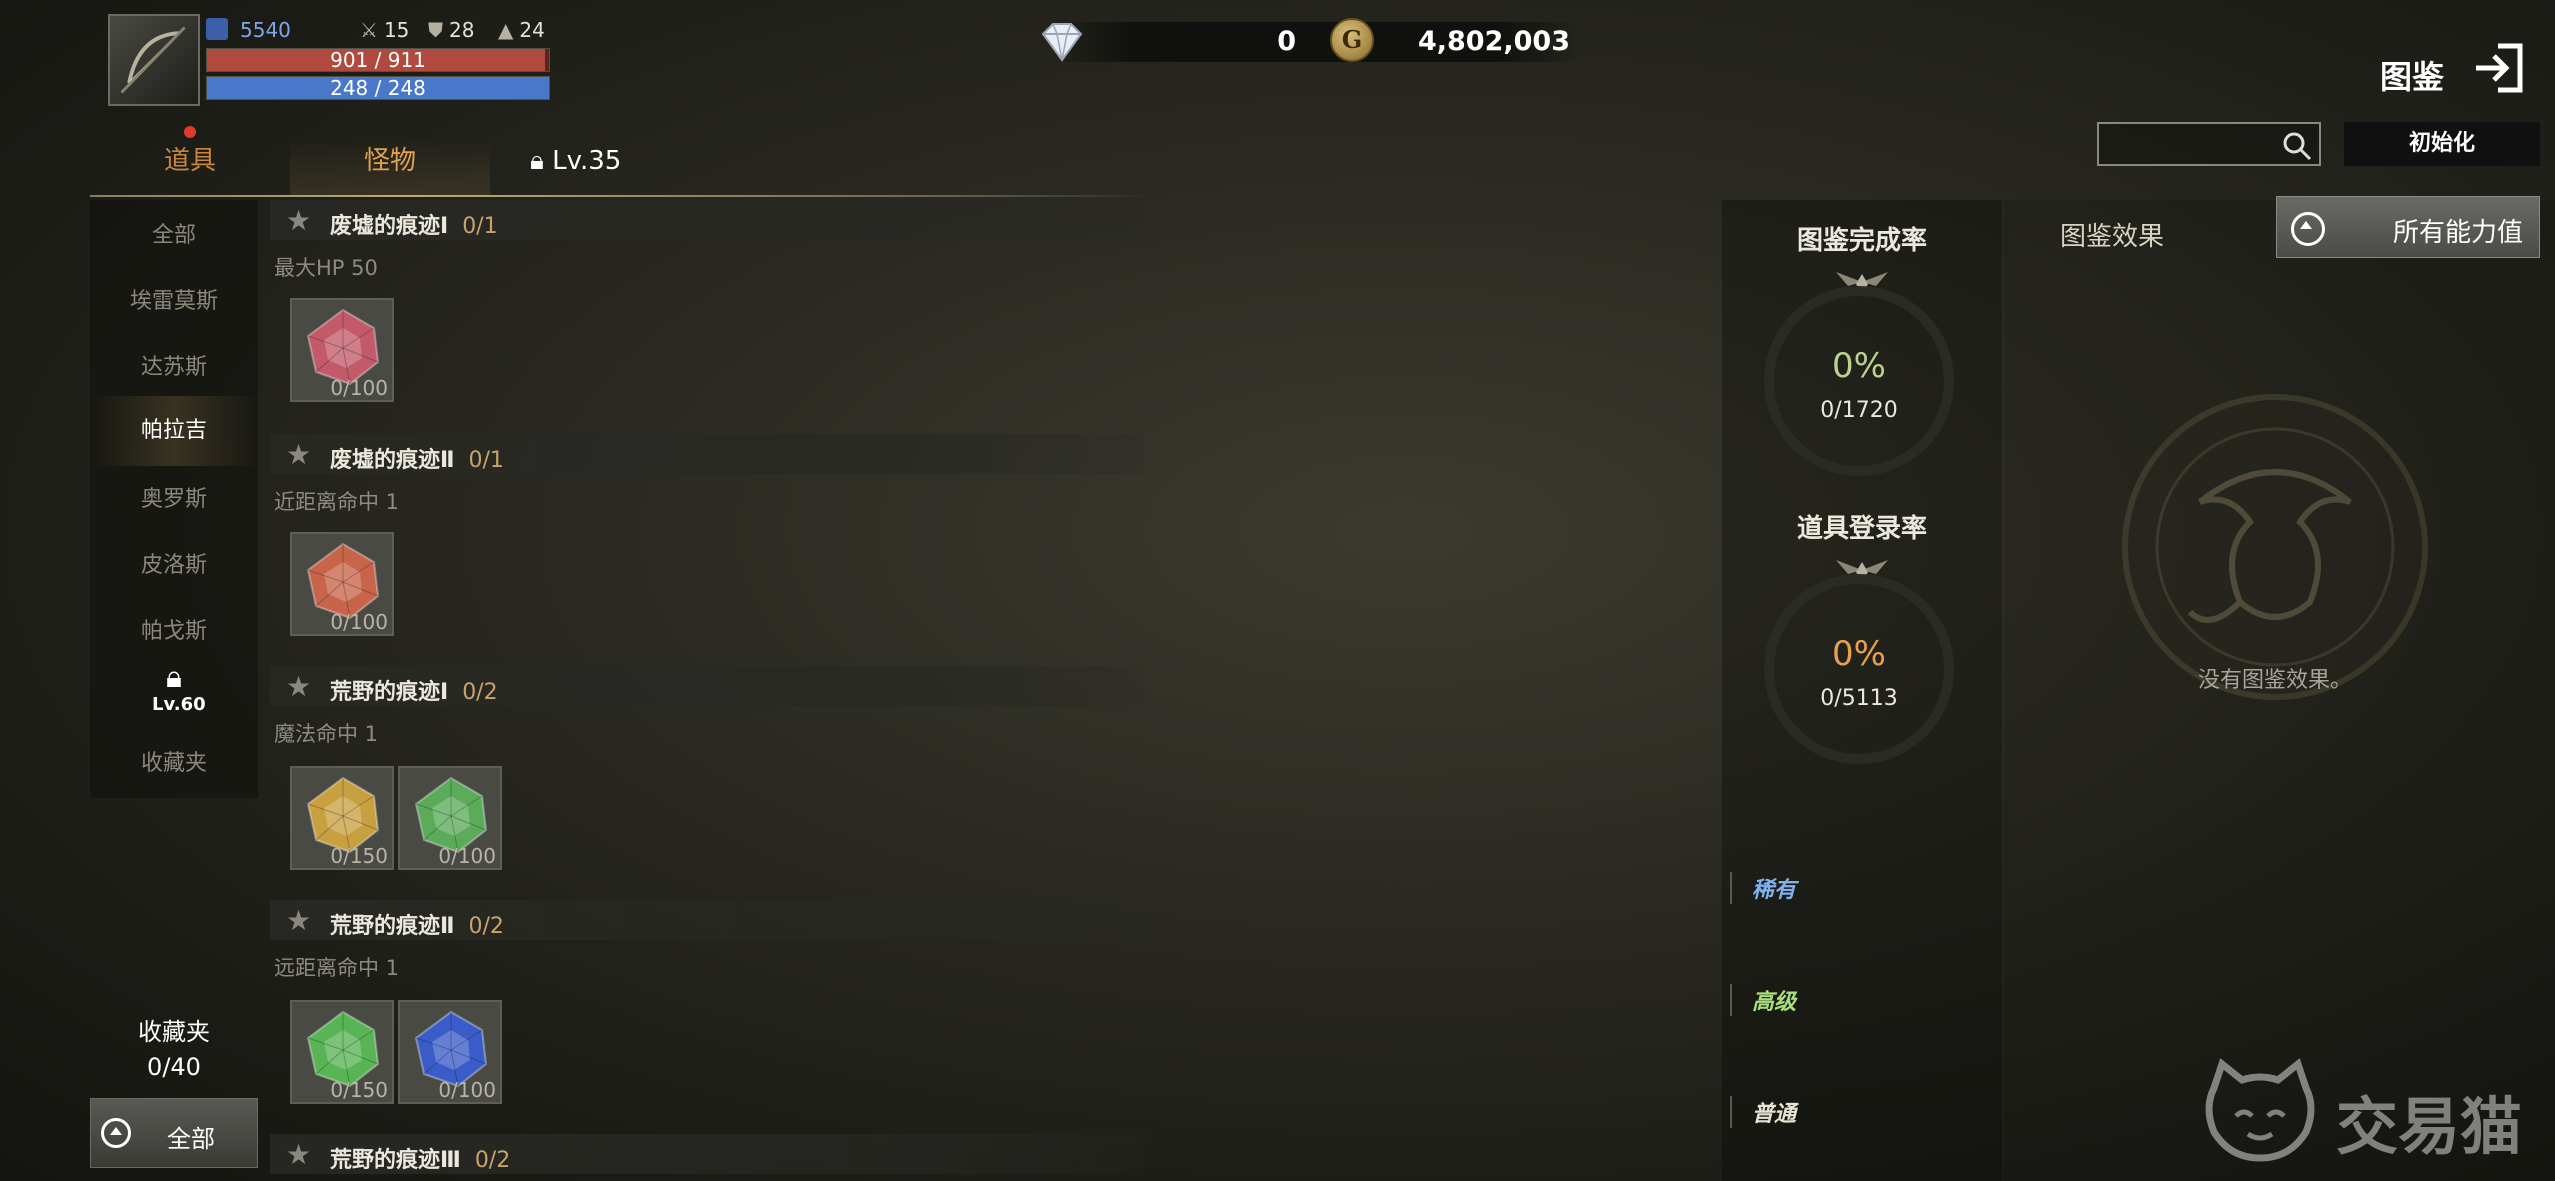  What do you see at coordinates (707, 686) in the screenshot?
I see `entry-header: ★ 荒野的痕迹Ⅰ 0/2` at bounding box center [707, 686].